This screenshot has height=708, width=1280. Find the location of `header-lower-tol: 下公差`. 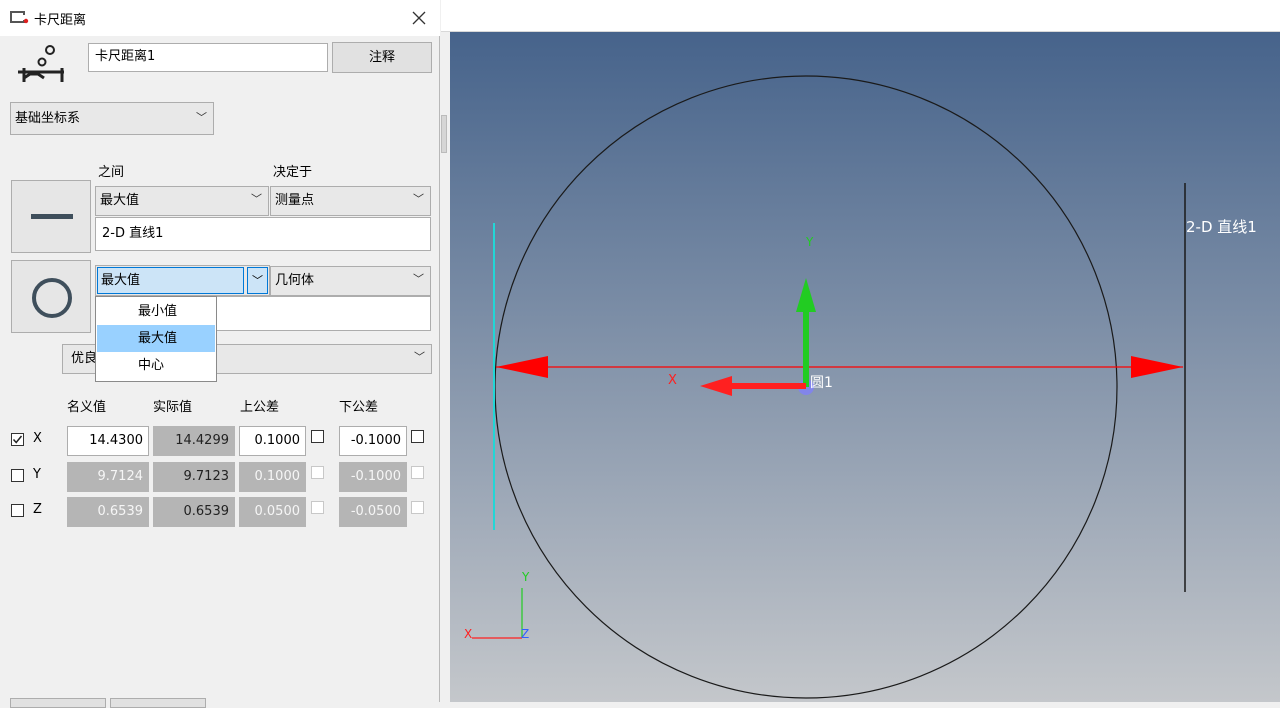

header-lower-tol: 下公差 is located at coordinates (359, 407).